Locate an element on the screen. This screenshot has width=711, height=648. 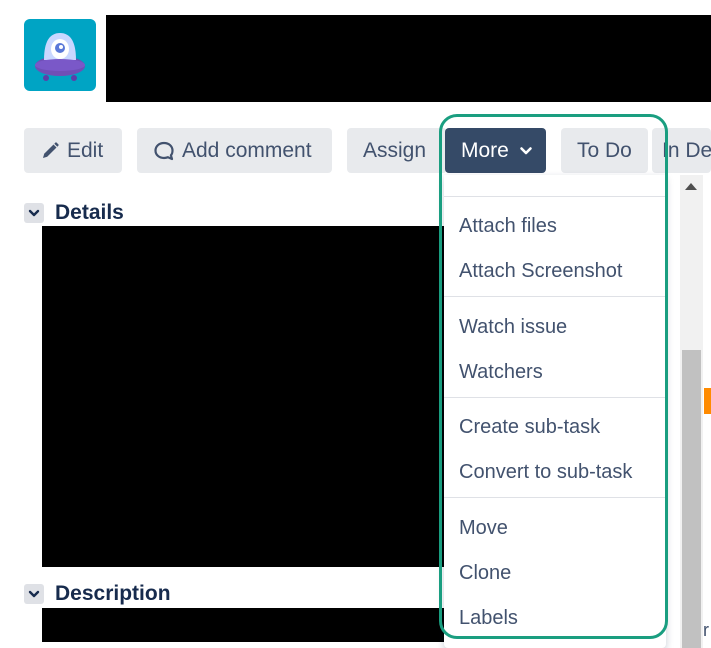
menu-item-move: Move is located at coordinates (555, 528).